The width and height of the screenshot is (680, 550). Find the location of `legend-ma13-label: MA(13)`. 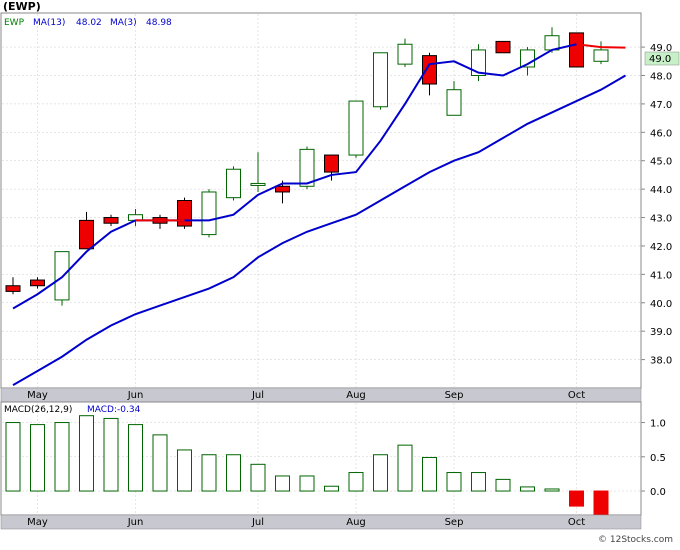

legend-ma13-label: MA(13) is located at coordinates (49, 23).